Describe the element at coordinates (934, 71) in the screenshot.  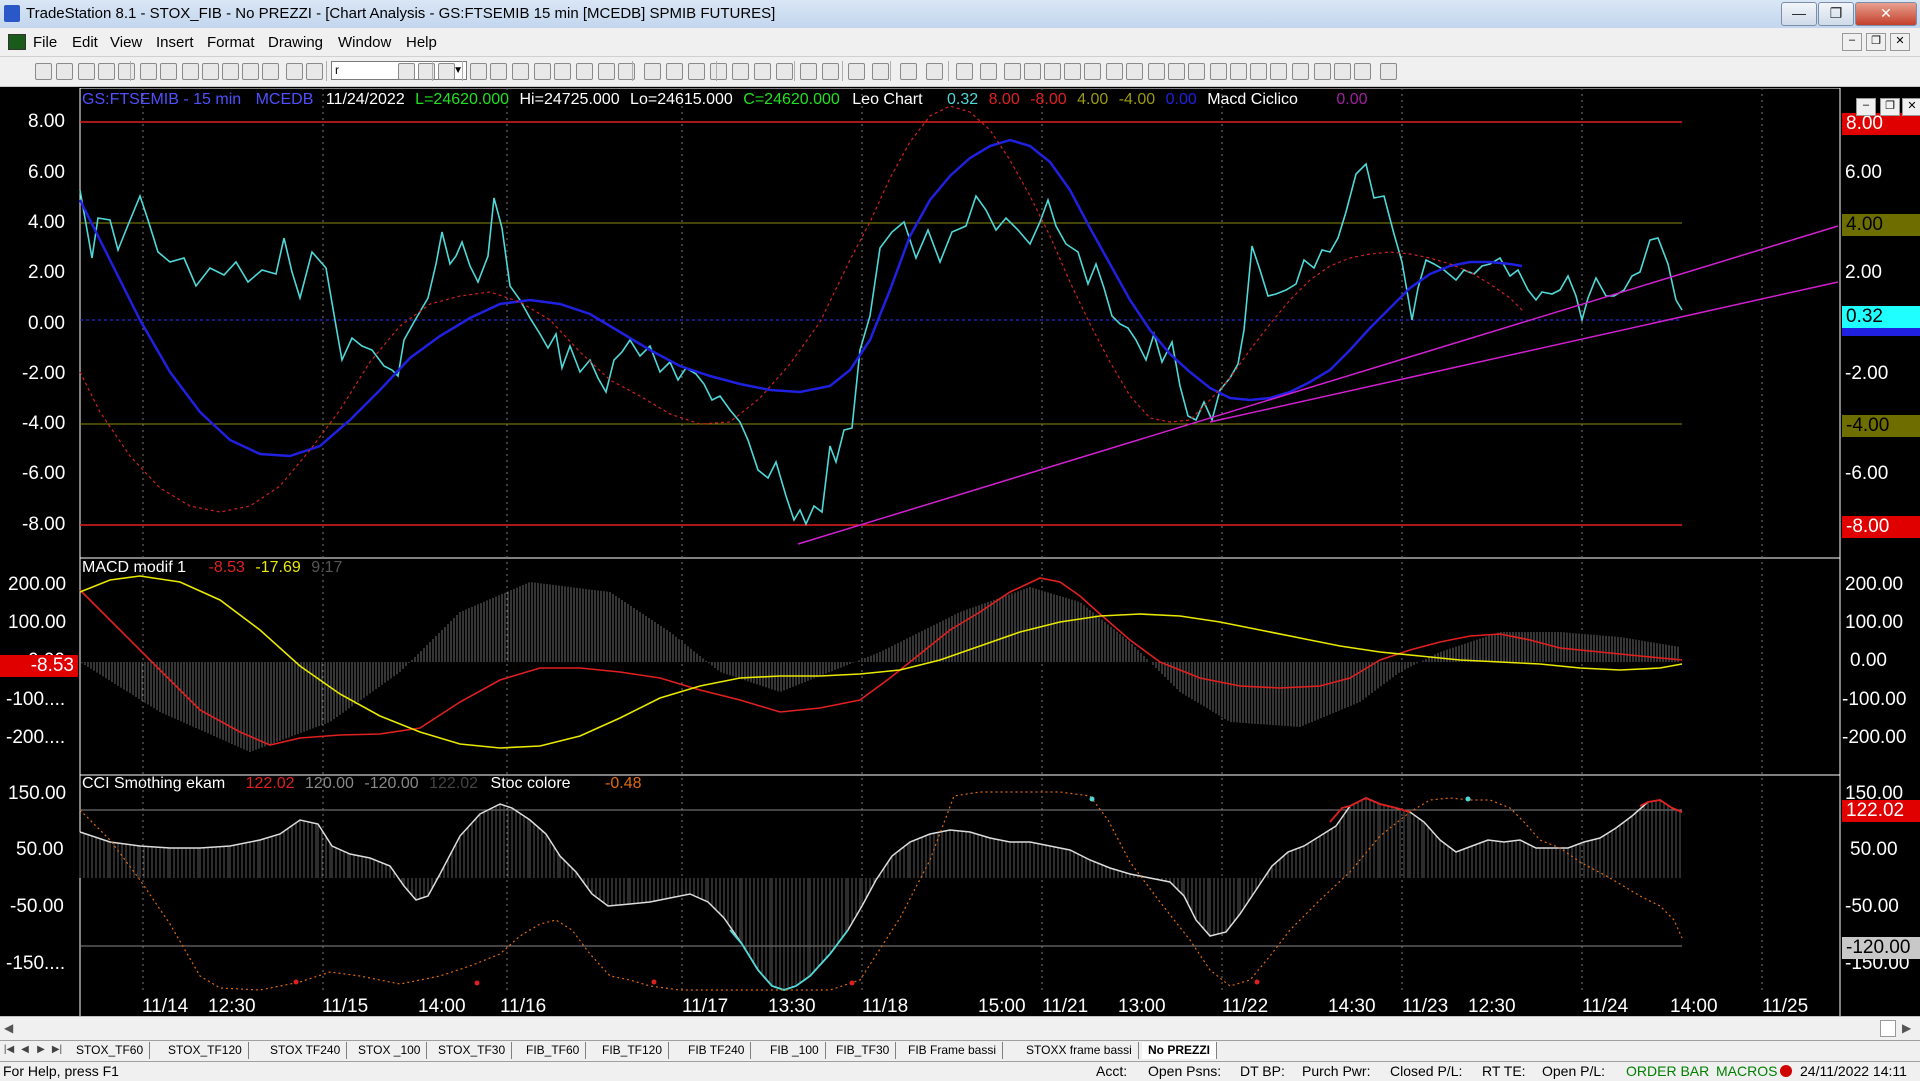
I see `trendline-icon` at that location.